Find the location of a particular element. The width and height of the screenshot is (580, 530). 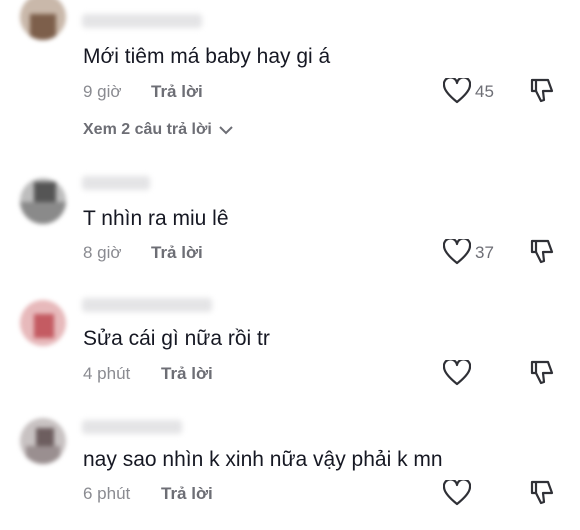

comment-text: T nhìn ra miu lê is located at coordinates (156, 218).